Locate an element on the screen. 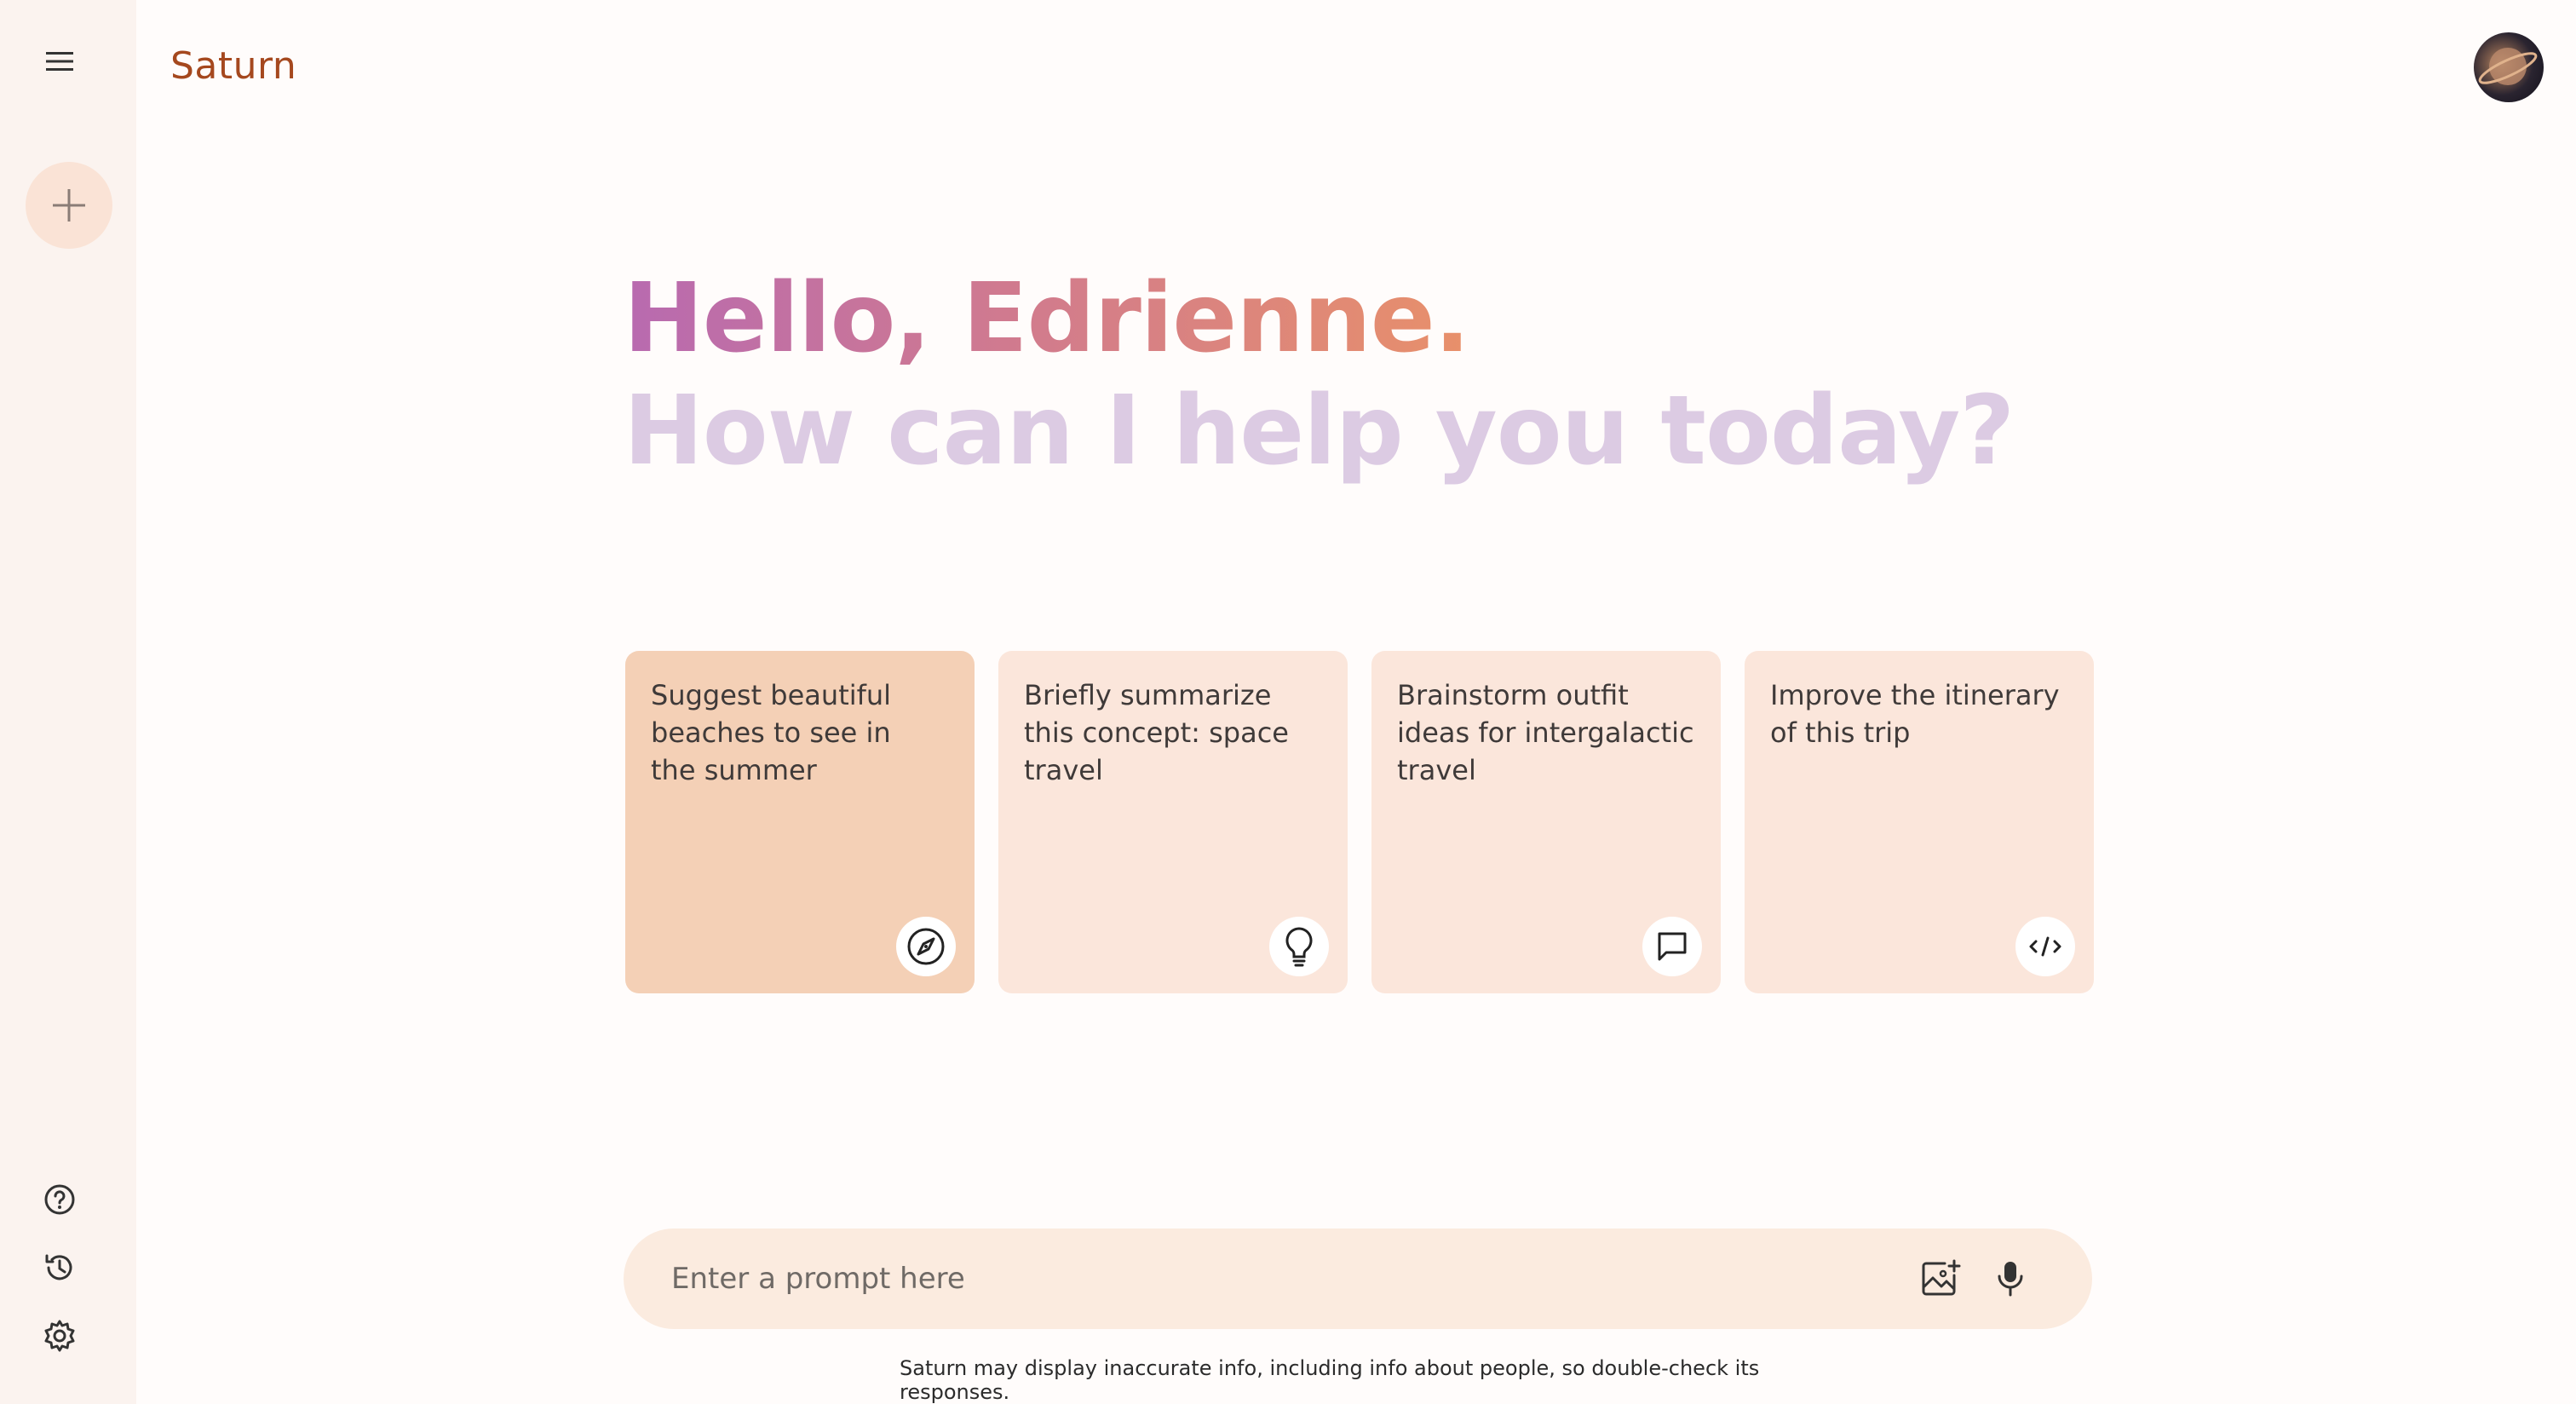 The width and height of the screenshot is (2576, 1404). planet-avatar-icon is located at coordinates (2508, 66).